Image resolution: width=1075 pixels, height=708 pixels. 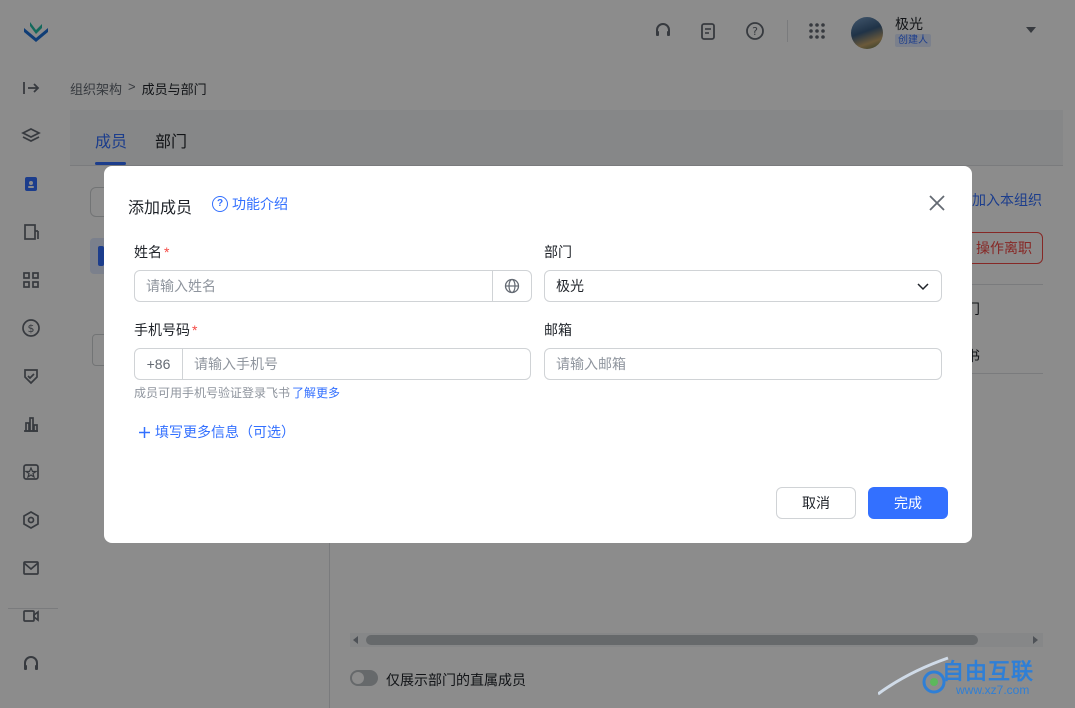 I want to click on dialog-title: 添加成员, so click(x=160, y=208).